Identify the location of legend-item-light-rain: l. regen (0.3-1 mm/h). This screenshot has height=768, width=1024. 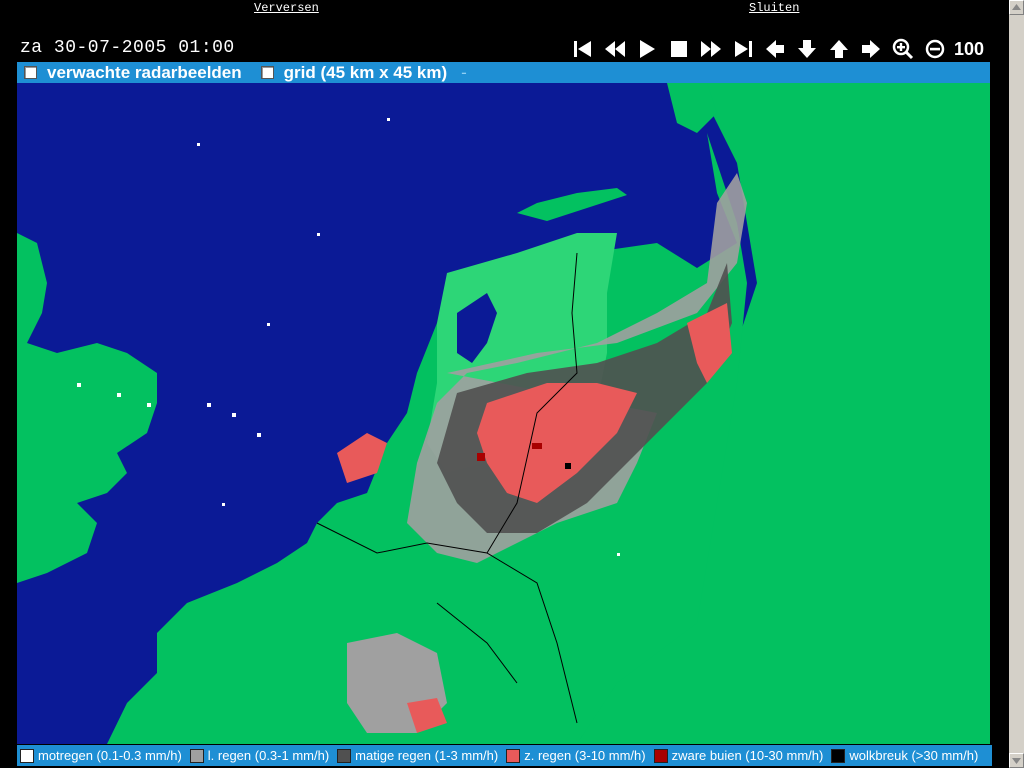
(259, 755).